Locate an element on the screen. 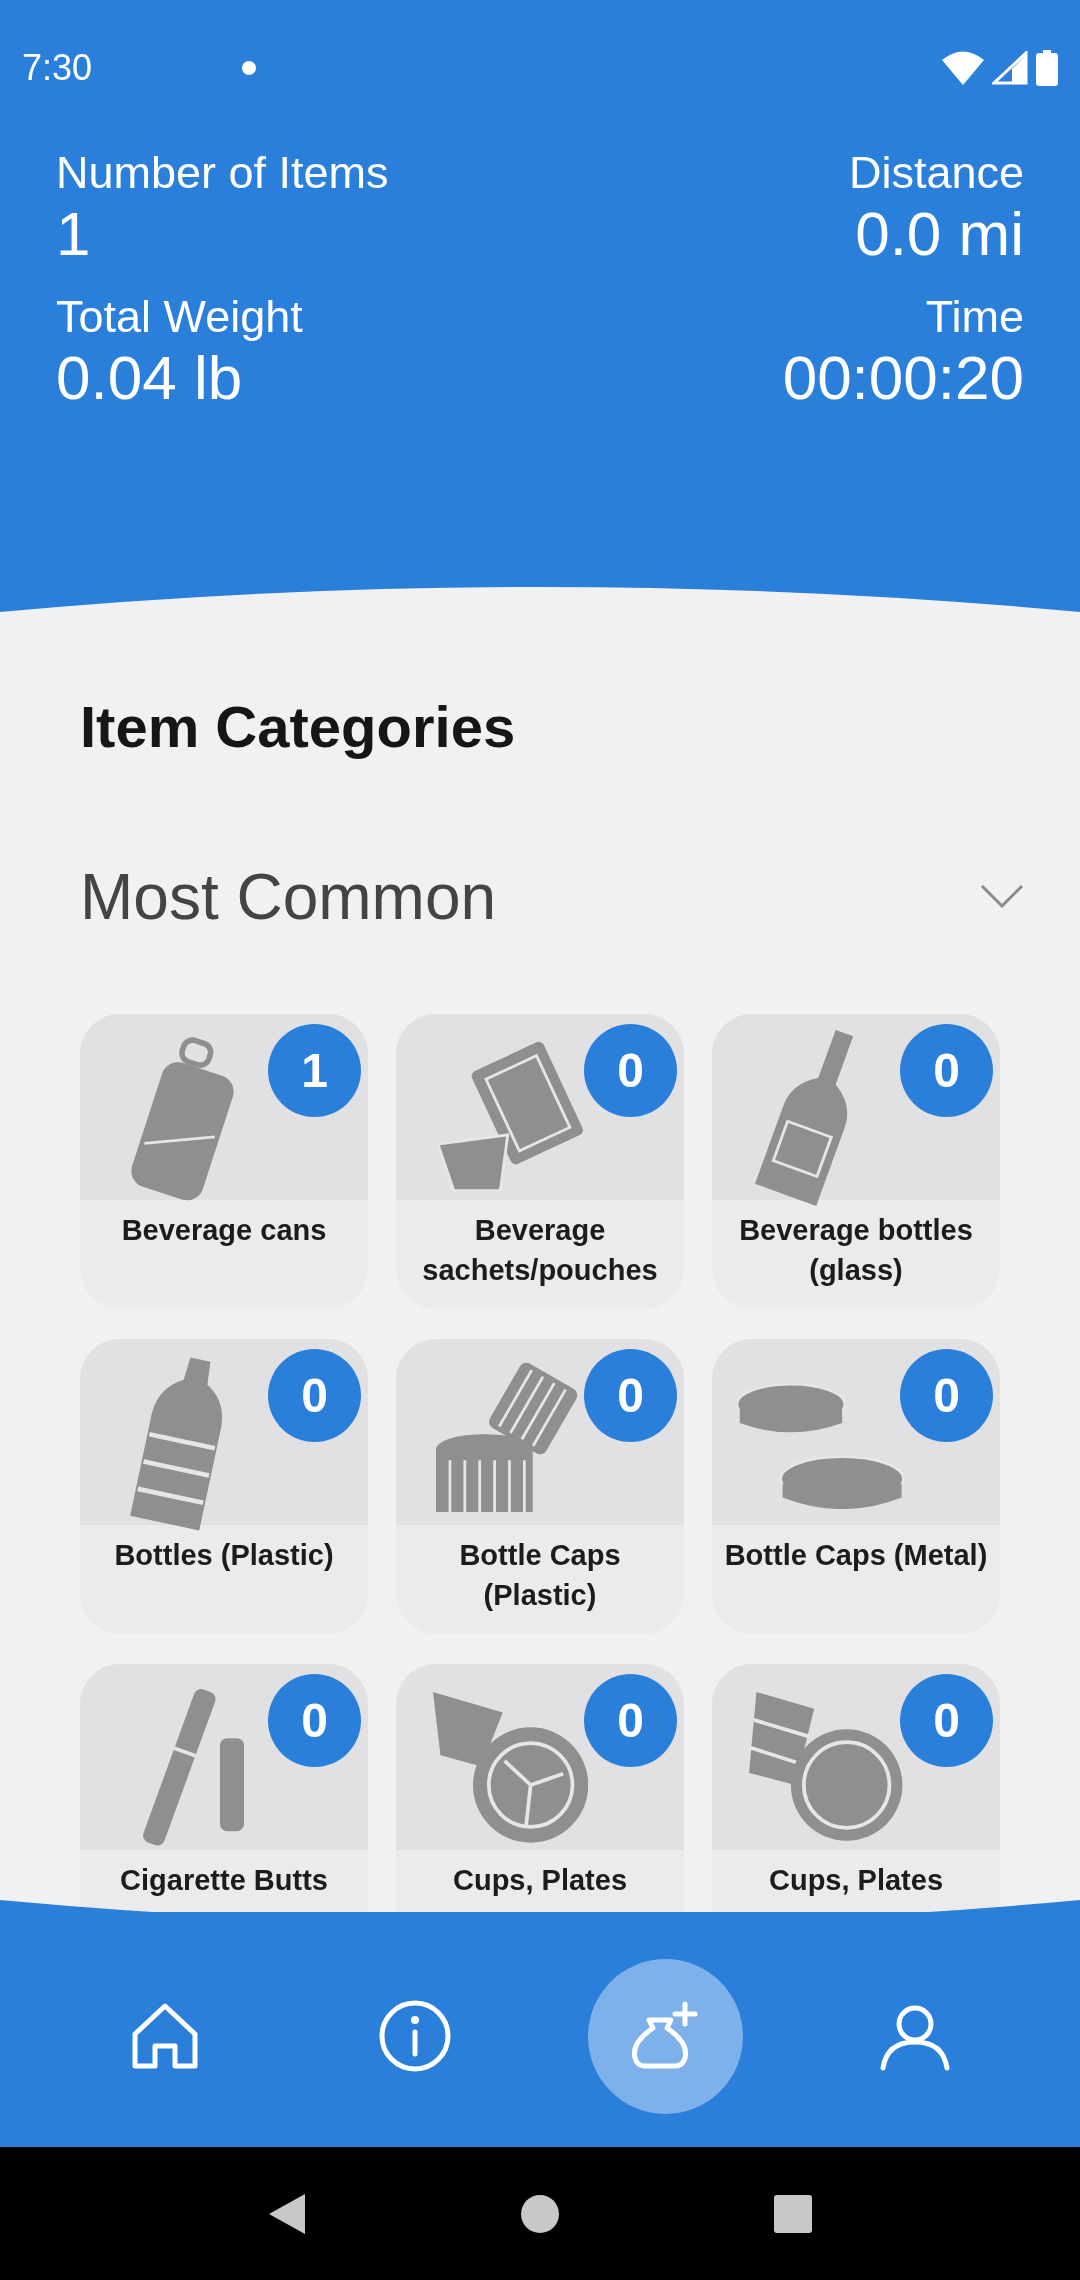  stat-value: 1 is located at coordinates (74, 234).